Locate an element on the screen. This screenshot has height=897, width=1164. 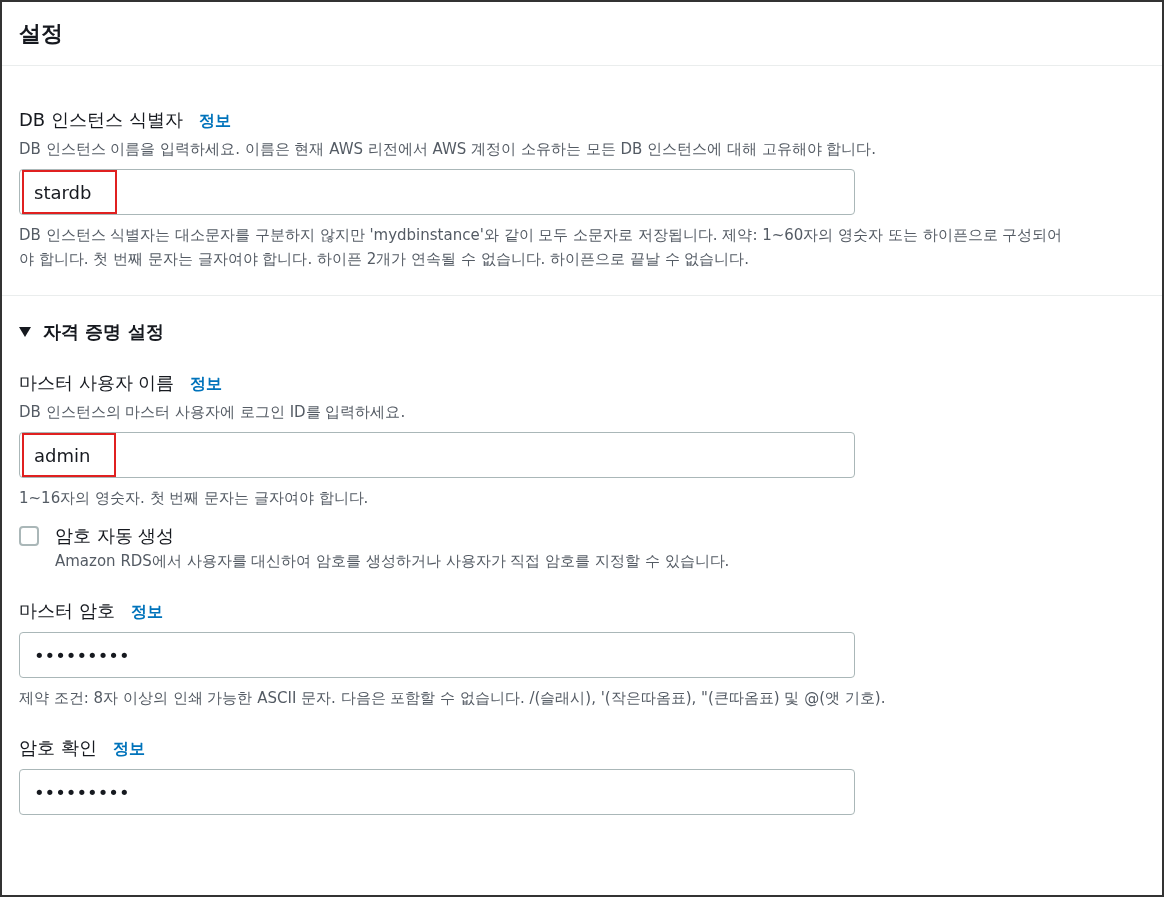
field-label: 암호 확인 is located at coordinates (58, 748).